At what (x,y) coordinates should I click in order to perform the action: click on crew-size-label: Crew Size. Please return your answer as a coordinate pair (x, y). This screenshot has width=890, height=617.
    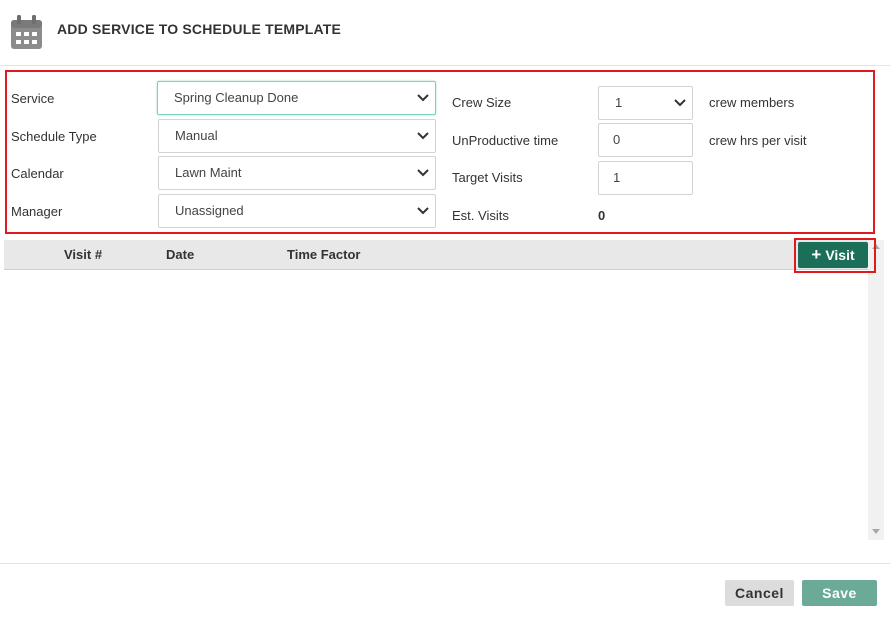
    Looking at the image, I should click on (482, 102).